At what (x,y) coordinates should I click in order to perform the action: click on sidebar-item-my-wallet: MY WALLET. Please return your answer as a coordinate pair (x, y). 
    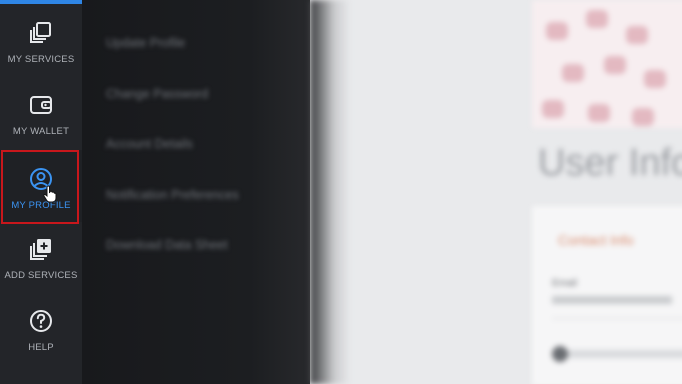
    Looking at the image, I should click on (41, 112).